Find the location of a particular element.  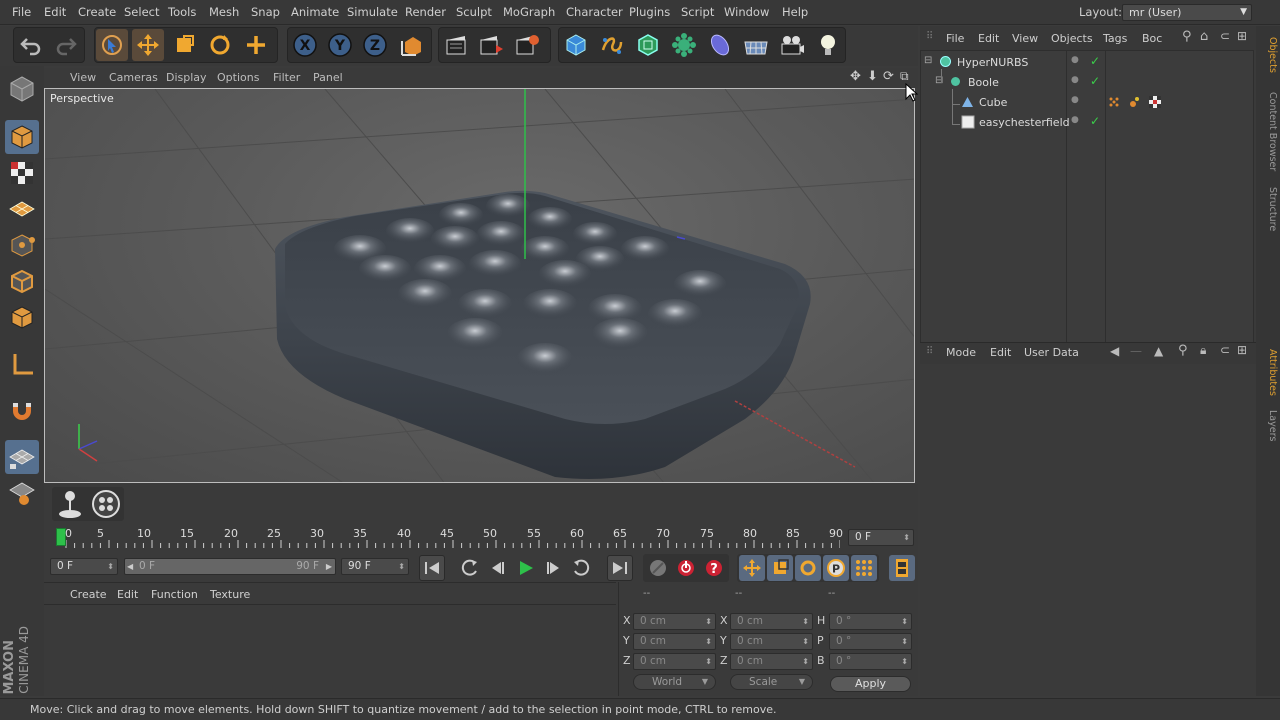

previous-frame-icon is located at coordinates (497, 568).